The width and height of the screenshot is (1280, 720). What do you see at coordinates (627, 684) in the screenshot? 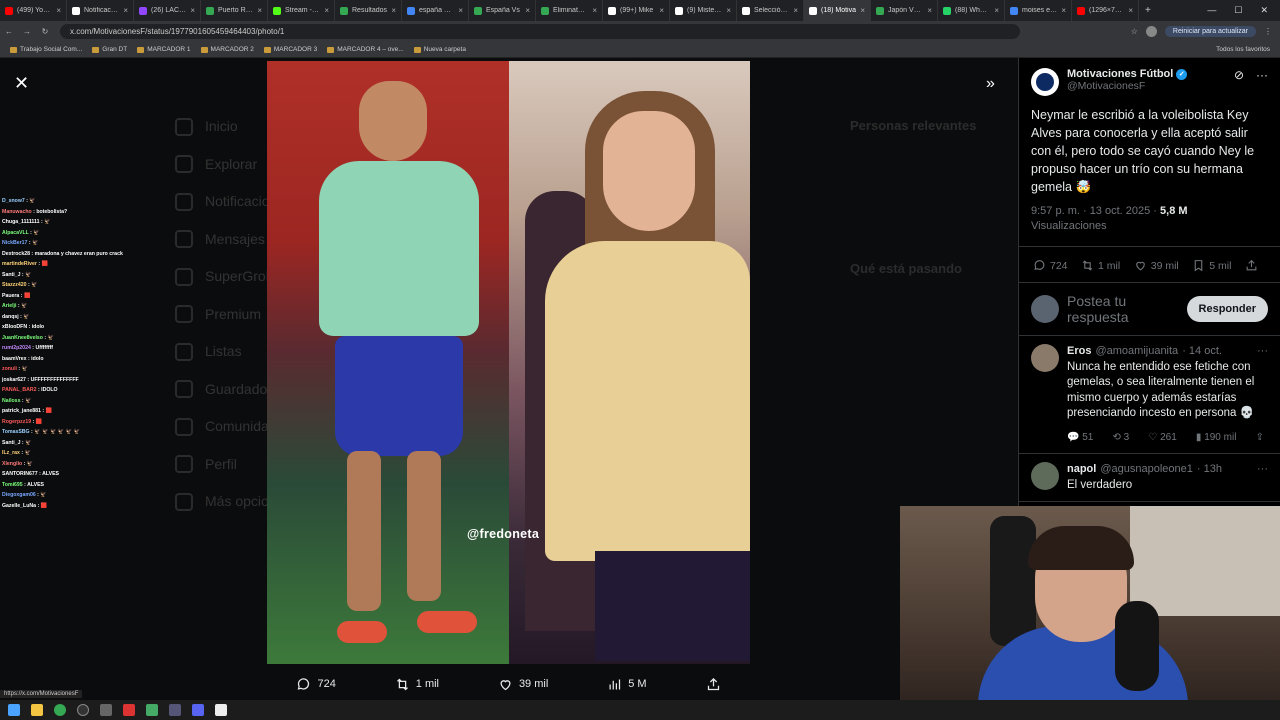
I see `photo-views-button: 5 M` at bounding box center [627, 684].